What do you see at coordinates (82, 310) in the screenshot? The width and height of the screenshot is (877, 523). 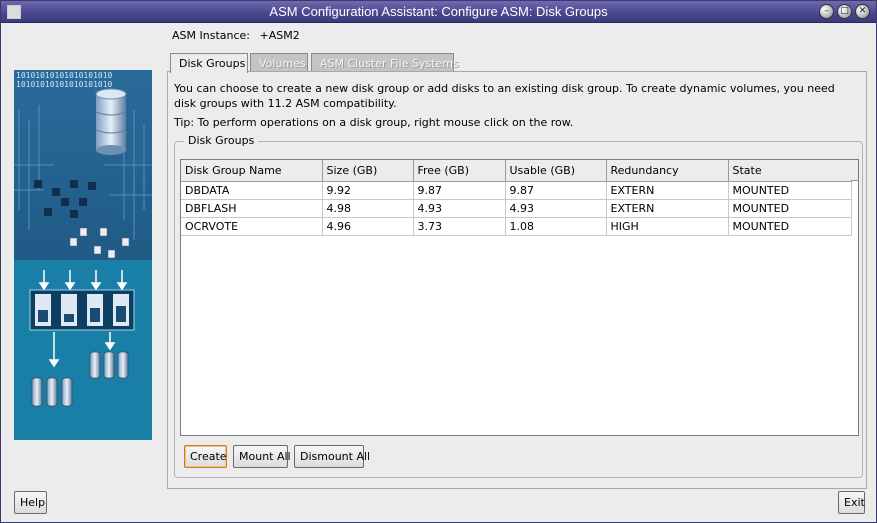 I see `disk-array-icon` at bounding box center [82, 310].